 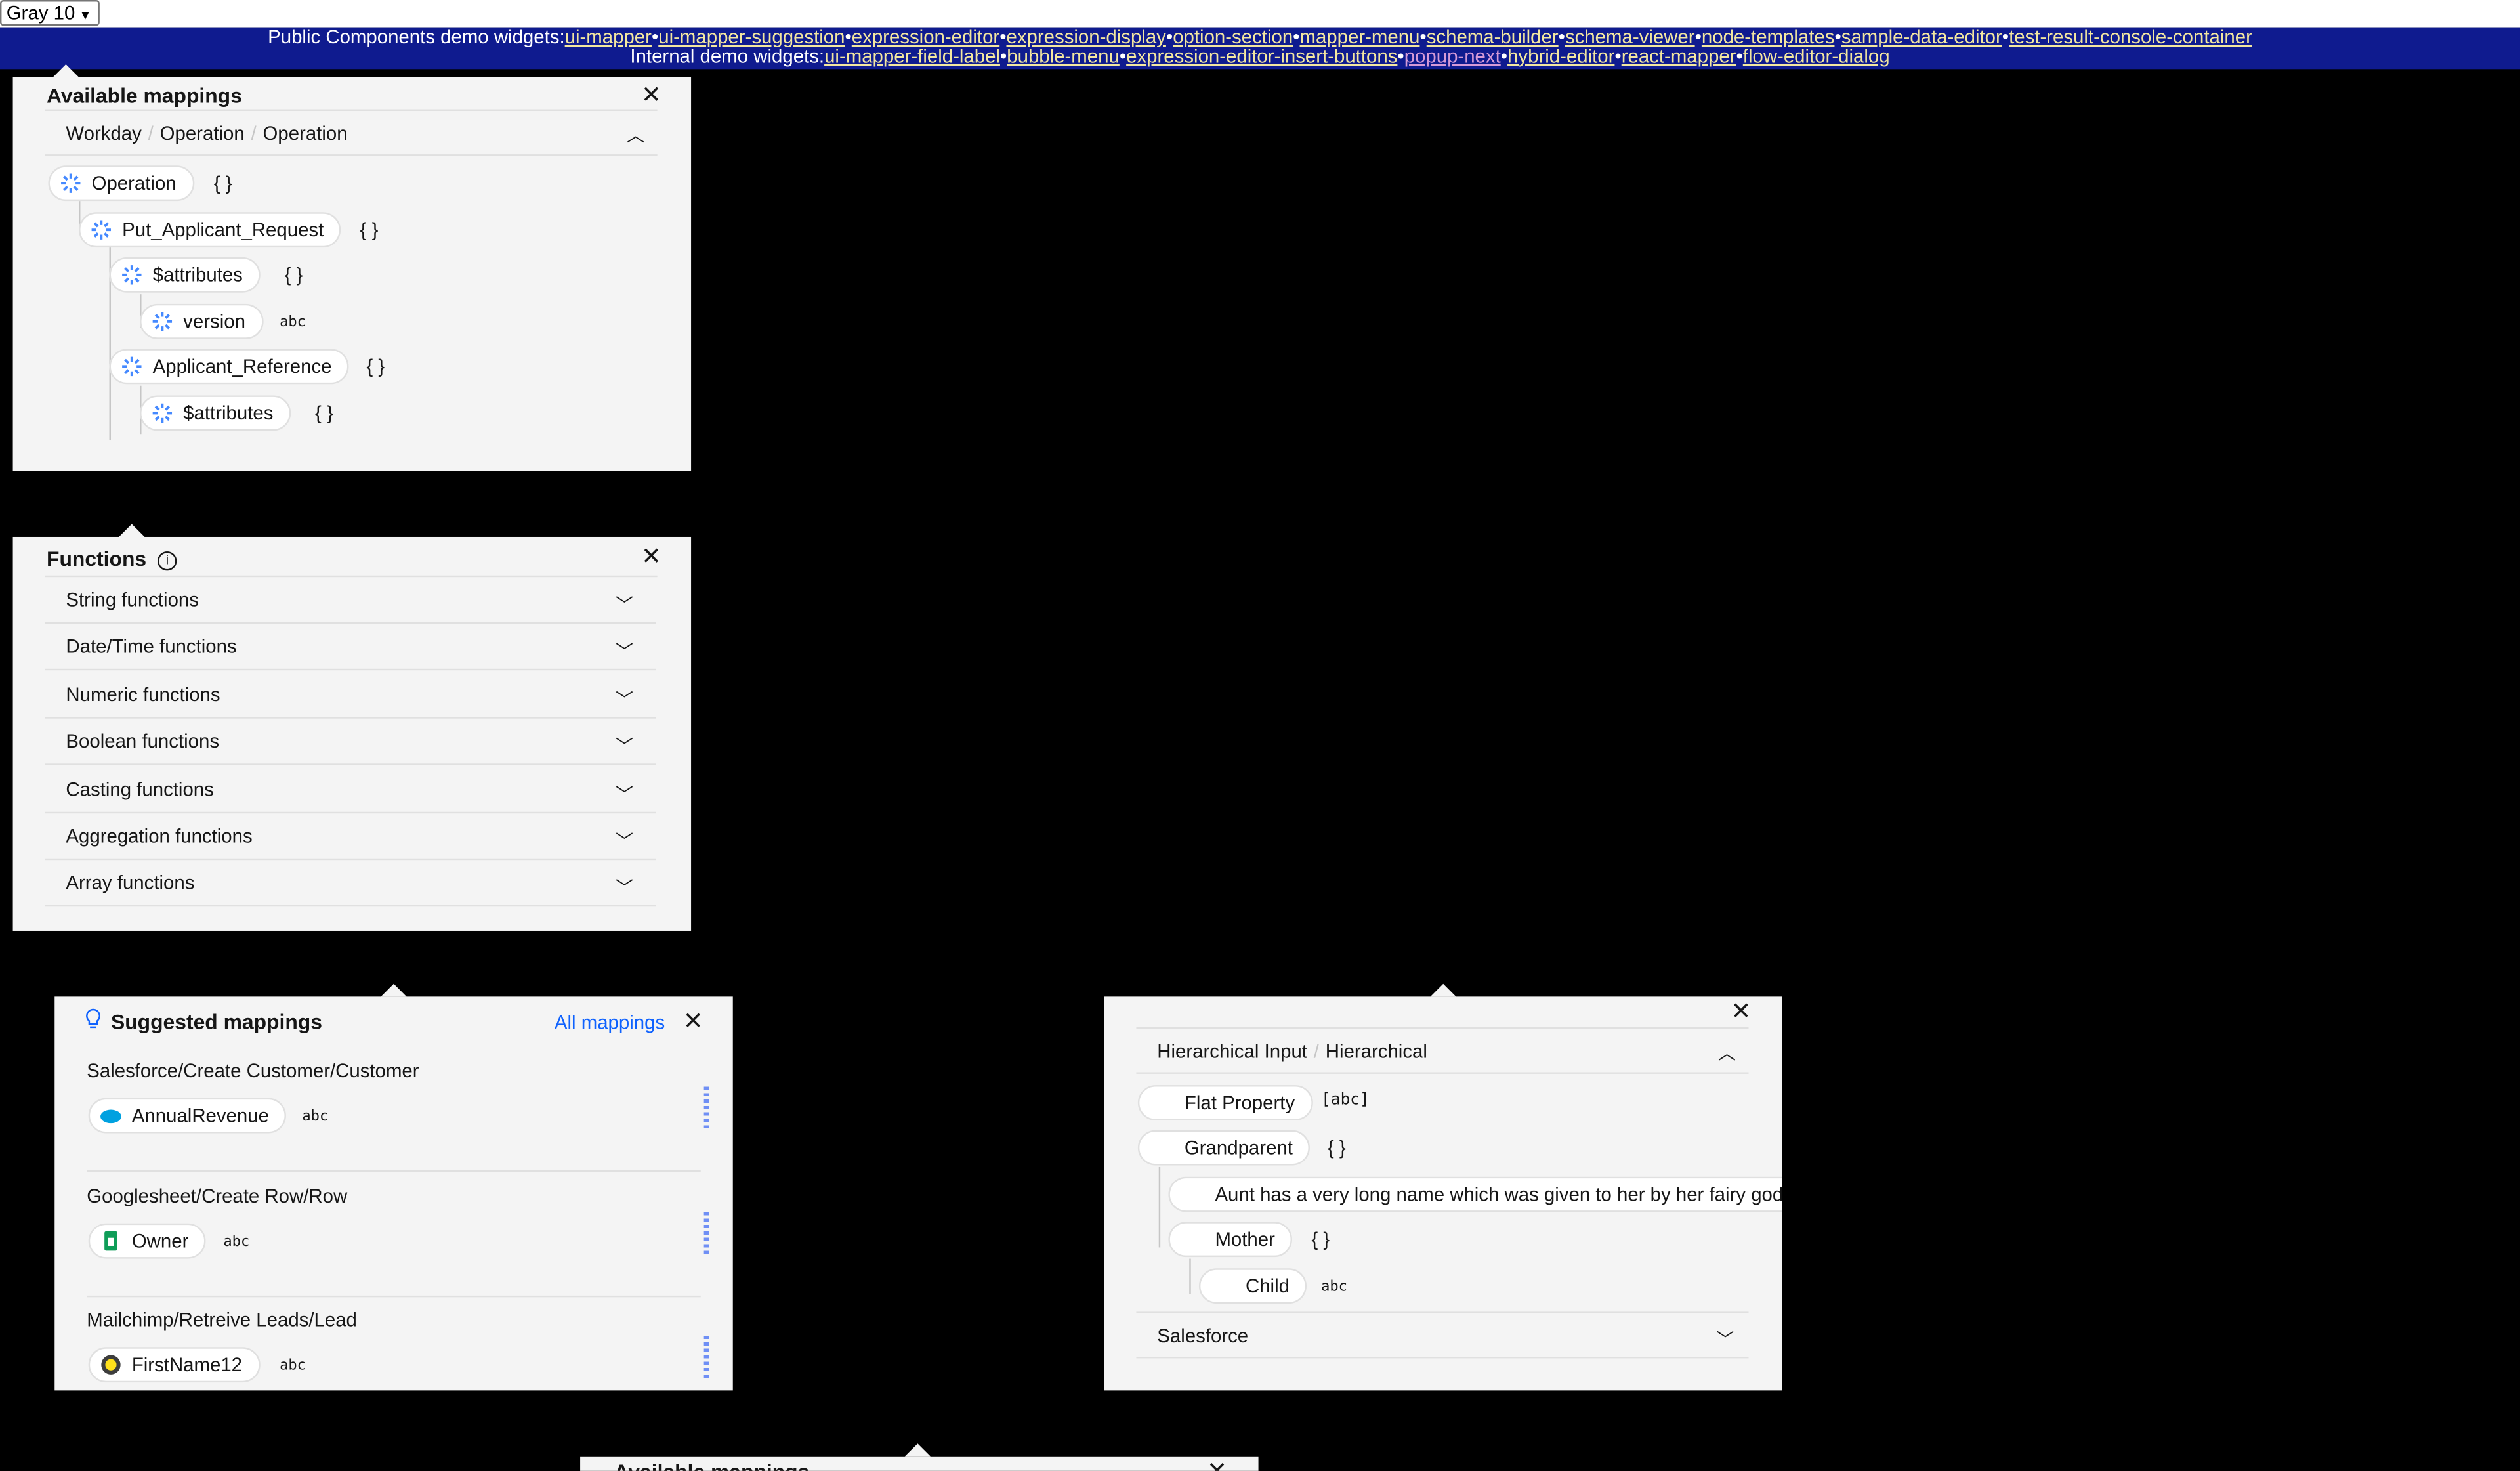 What do you see at coordinates (1452, 55) in the screenshot?
I see `internal-link-popup-next: popup-next` at bounding box center [1452, 55].